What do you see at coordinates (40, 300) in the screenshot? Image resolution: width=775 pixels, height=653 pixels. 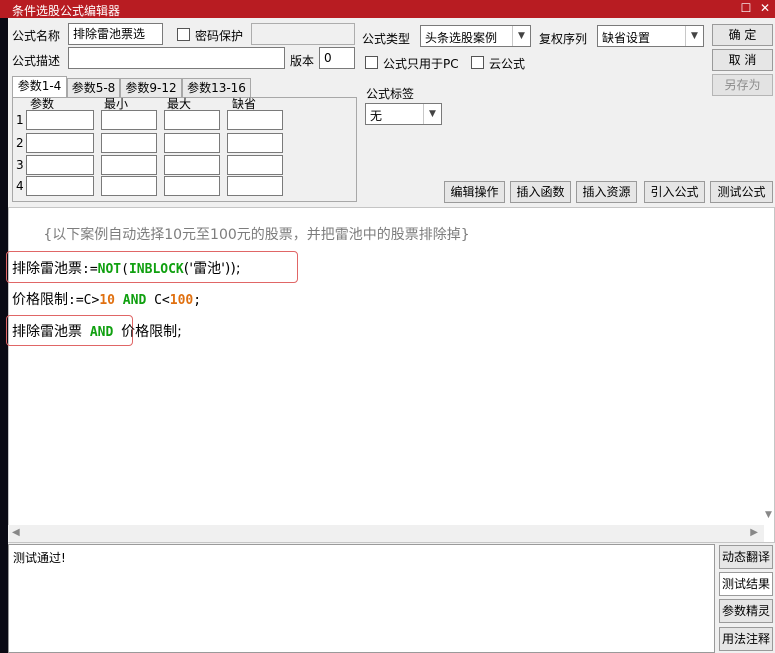 I see `var-name: 价格限制` at bounding box center [40, 300].